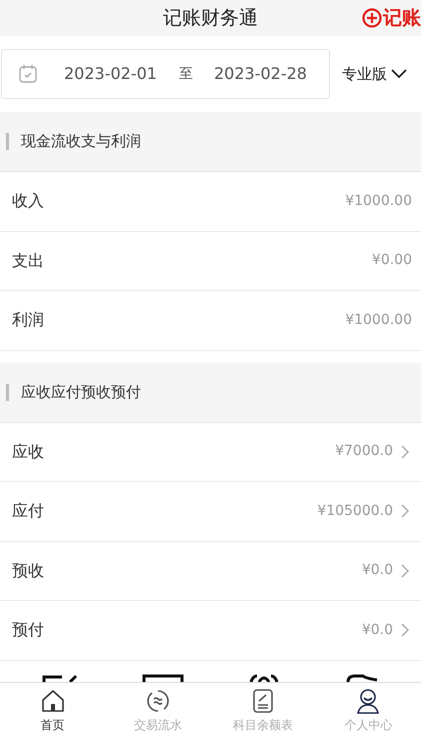 This screenshot has width=421, height=739. What do you see at coordinates (28, 74) in the screenshot?
I see `calendar-icon` at bounding box center [28, 74].